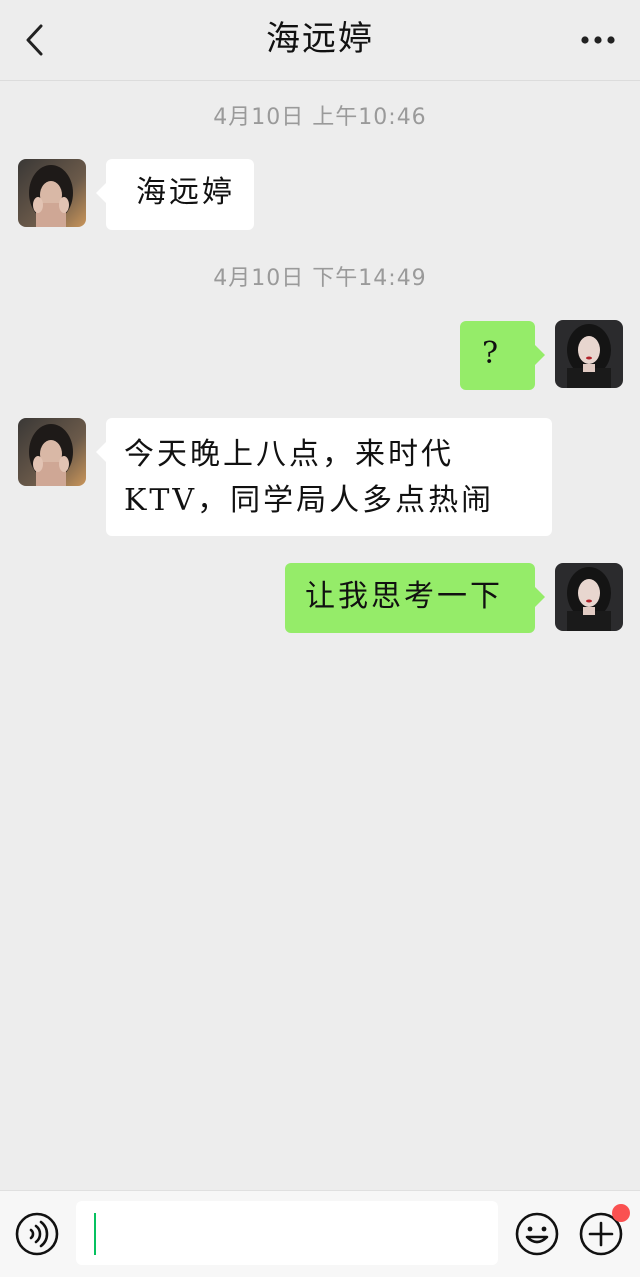 The width and height of the screenshot is (640, 1277). What do you see at coordinates (287, 1233) in the screenshot?
I see `message-input` at bounding box center [287, 1233].